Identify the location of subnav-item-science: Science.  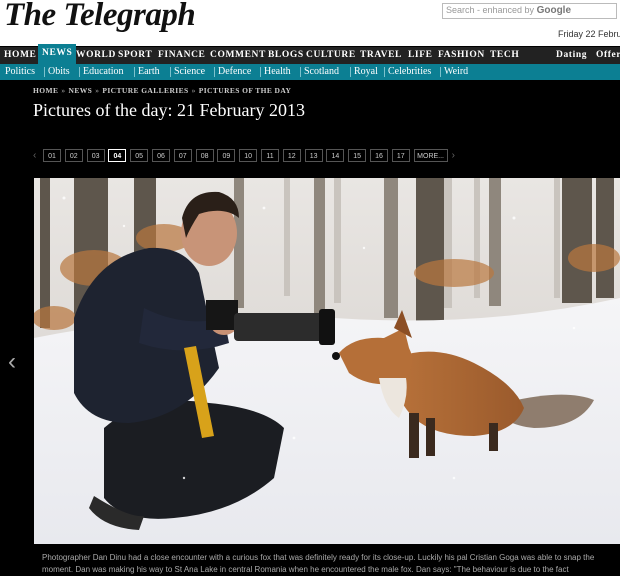
(189, 72).